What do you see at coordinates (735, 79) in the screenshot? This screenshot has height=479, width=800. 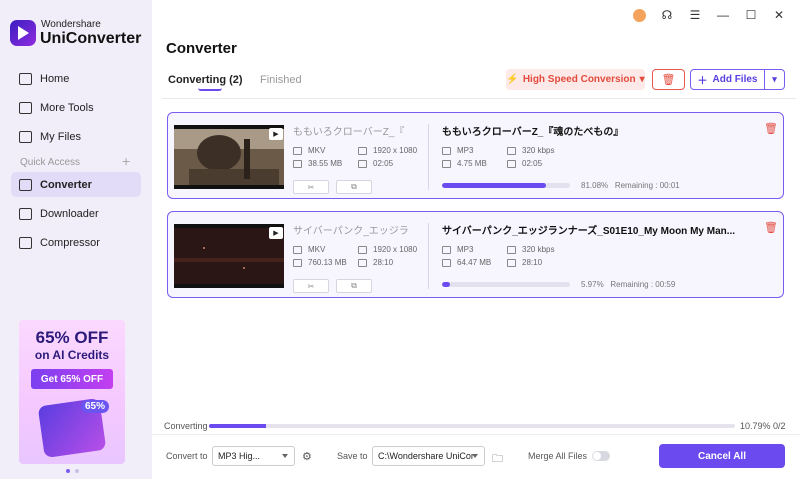 I see `add-files-label: Add Files` at bounding box center [735, 79].